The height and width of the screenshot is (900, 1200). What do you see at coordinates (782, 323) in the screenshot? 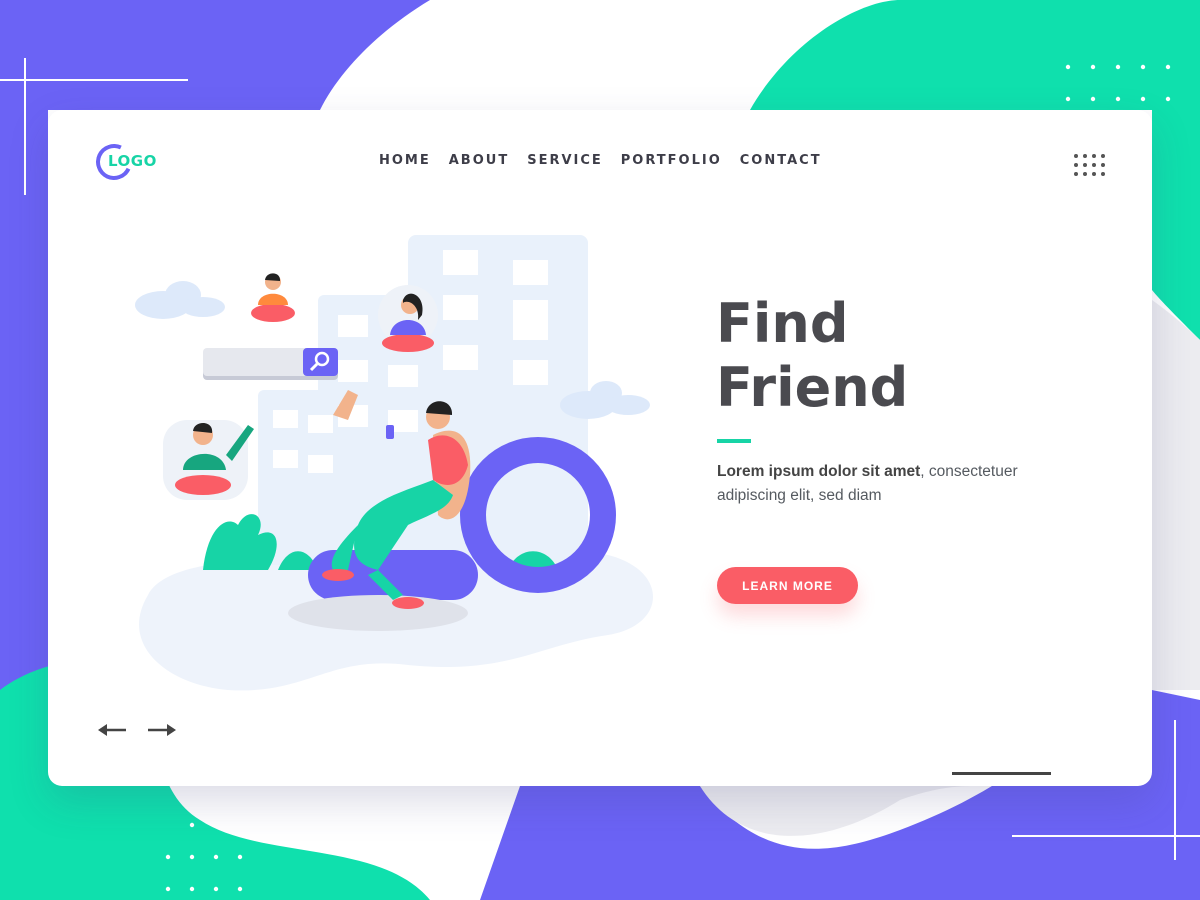
I see `hero-title-line1: Find` at bounding box center [782, 323].